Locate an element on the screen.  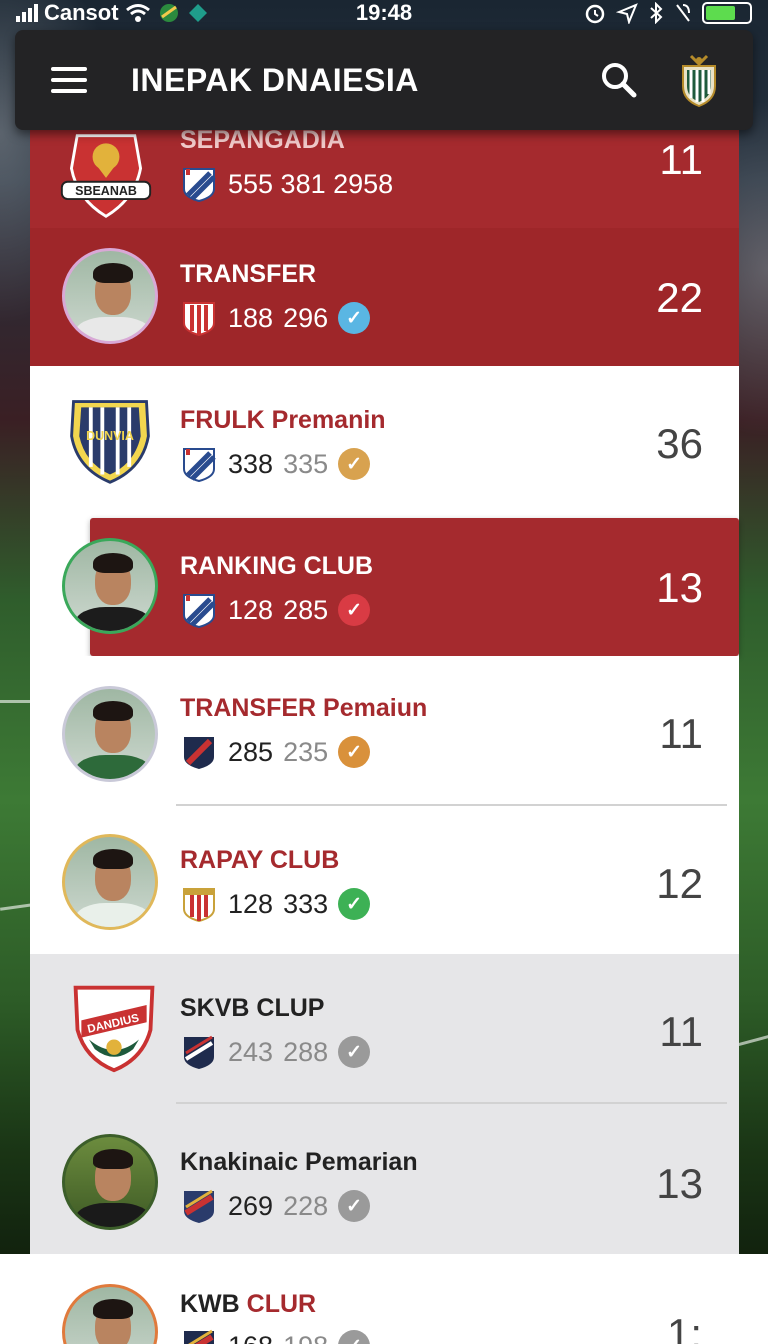
club-crest: DANDIUS is located at coordinates (114, 1029).